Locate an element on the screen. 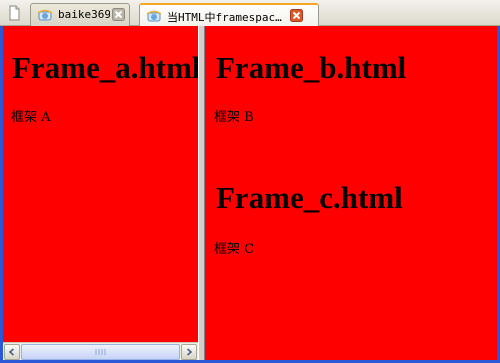 This screenshot has width=500, height=363. grip-icon is located at coordinates (100, 352).